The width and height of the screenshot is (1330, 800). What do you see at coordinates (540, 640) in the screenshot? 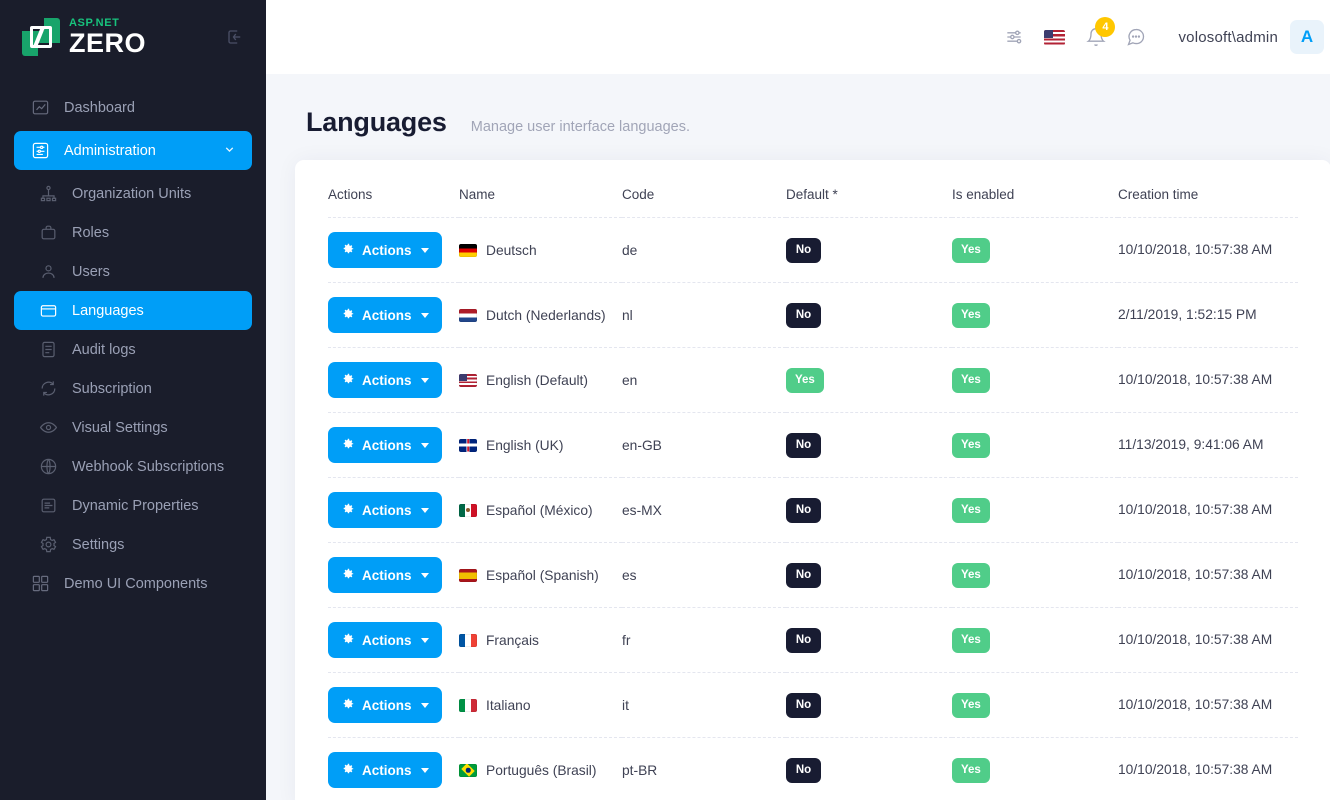
I see `name-cell: Français` at bounding box center [540, 640].